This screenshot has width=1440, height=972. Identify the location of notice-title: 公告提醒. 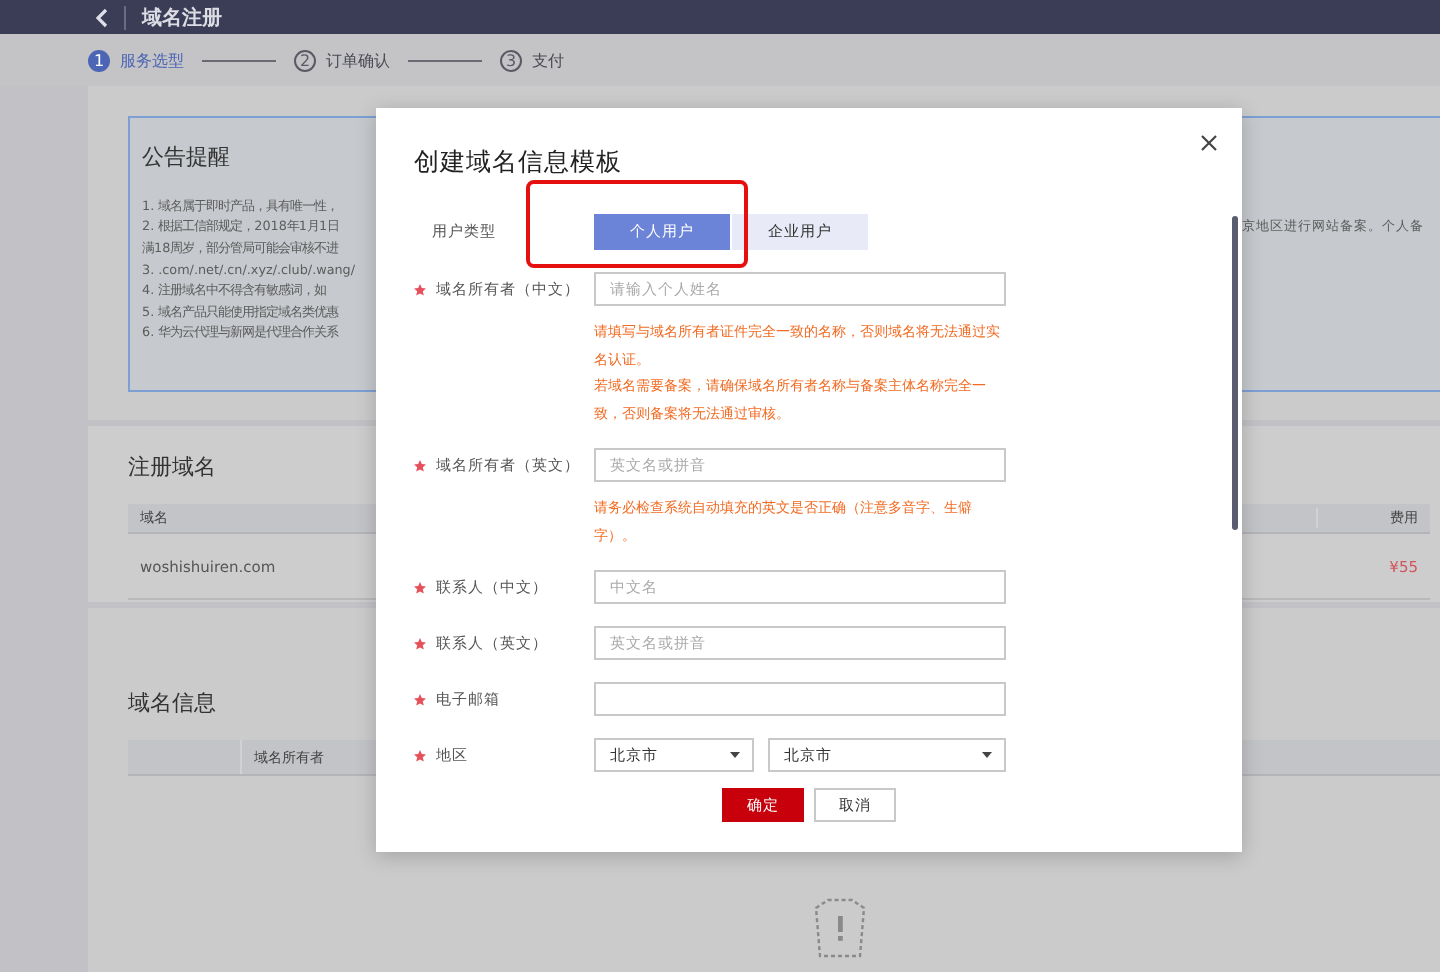
(186, 157).